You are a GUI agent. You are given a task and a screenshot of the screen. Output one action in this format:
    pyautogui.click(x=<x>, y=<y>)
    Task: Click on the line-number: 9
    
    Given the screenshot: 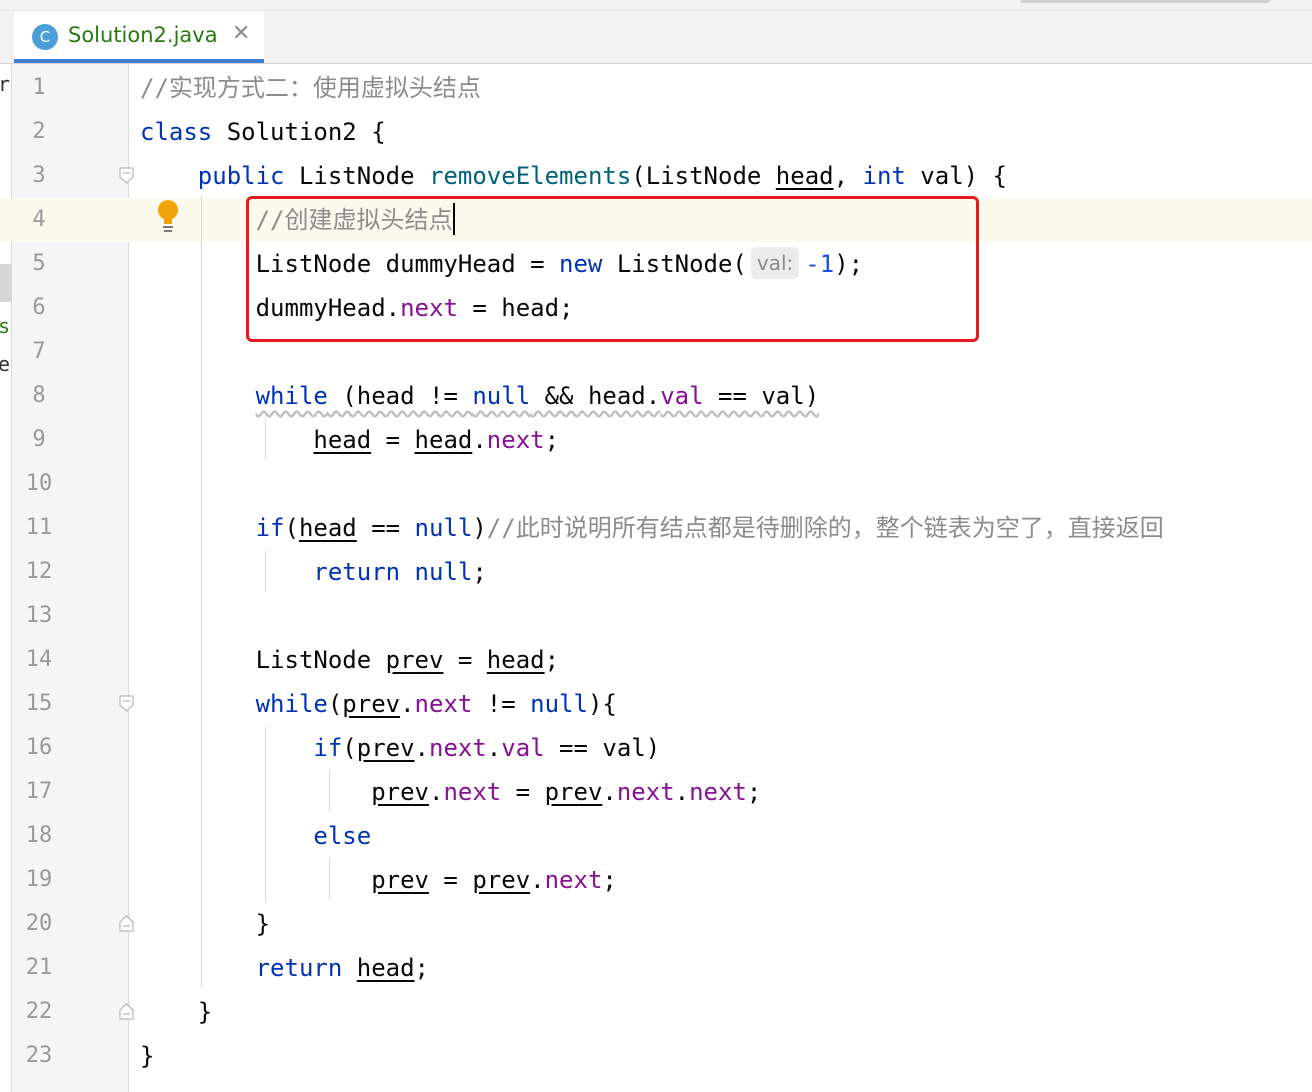 What is the action you would take?
    pyautogui.click(x=39, y=439)
    